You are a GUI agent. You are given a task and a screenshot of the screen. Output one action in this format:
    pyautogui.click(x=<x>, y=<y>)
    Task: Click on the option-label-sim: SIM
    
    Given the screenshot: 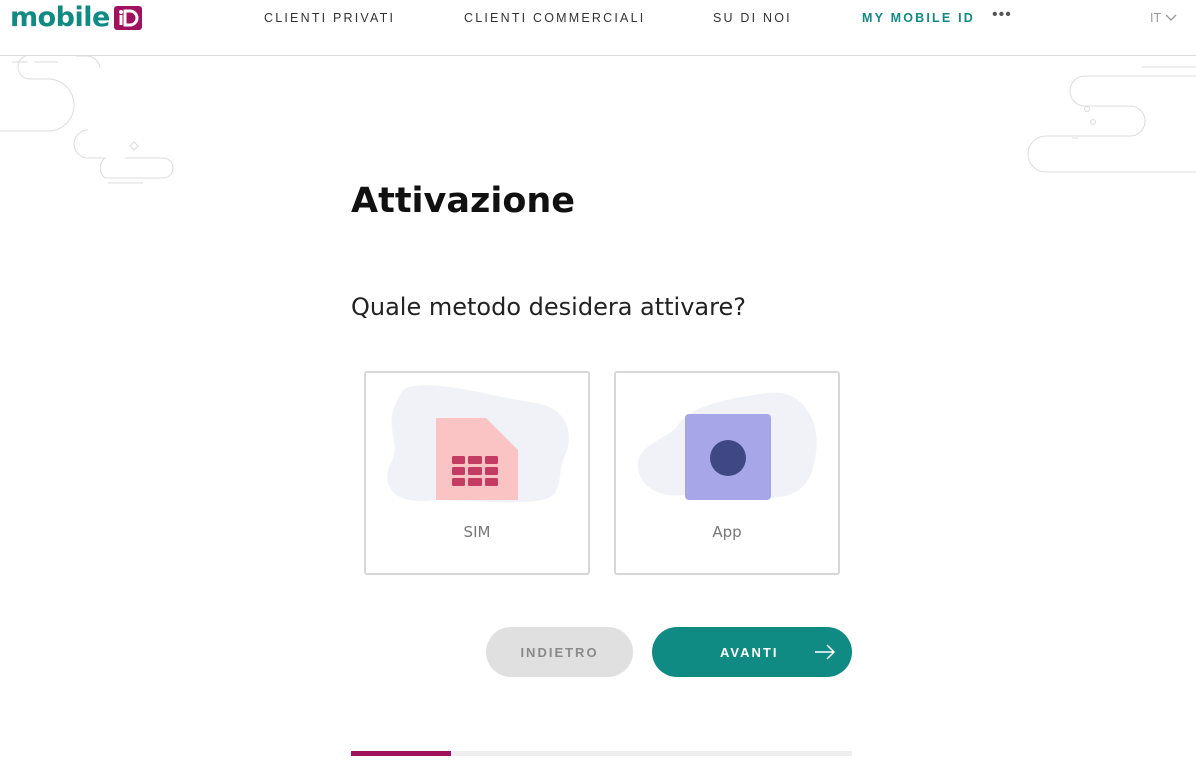 What is the action you would take?
    pyautogui.click(x=477, y=532)
    